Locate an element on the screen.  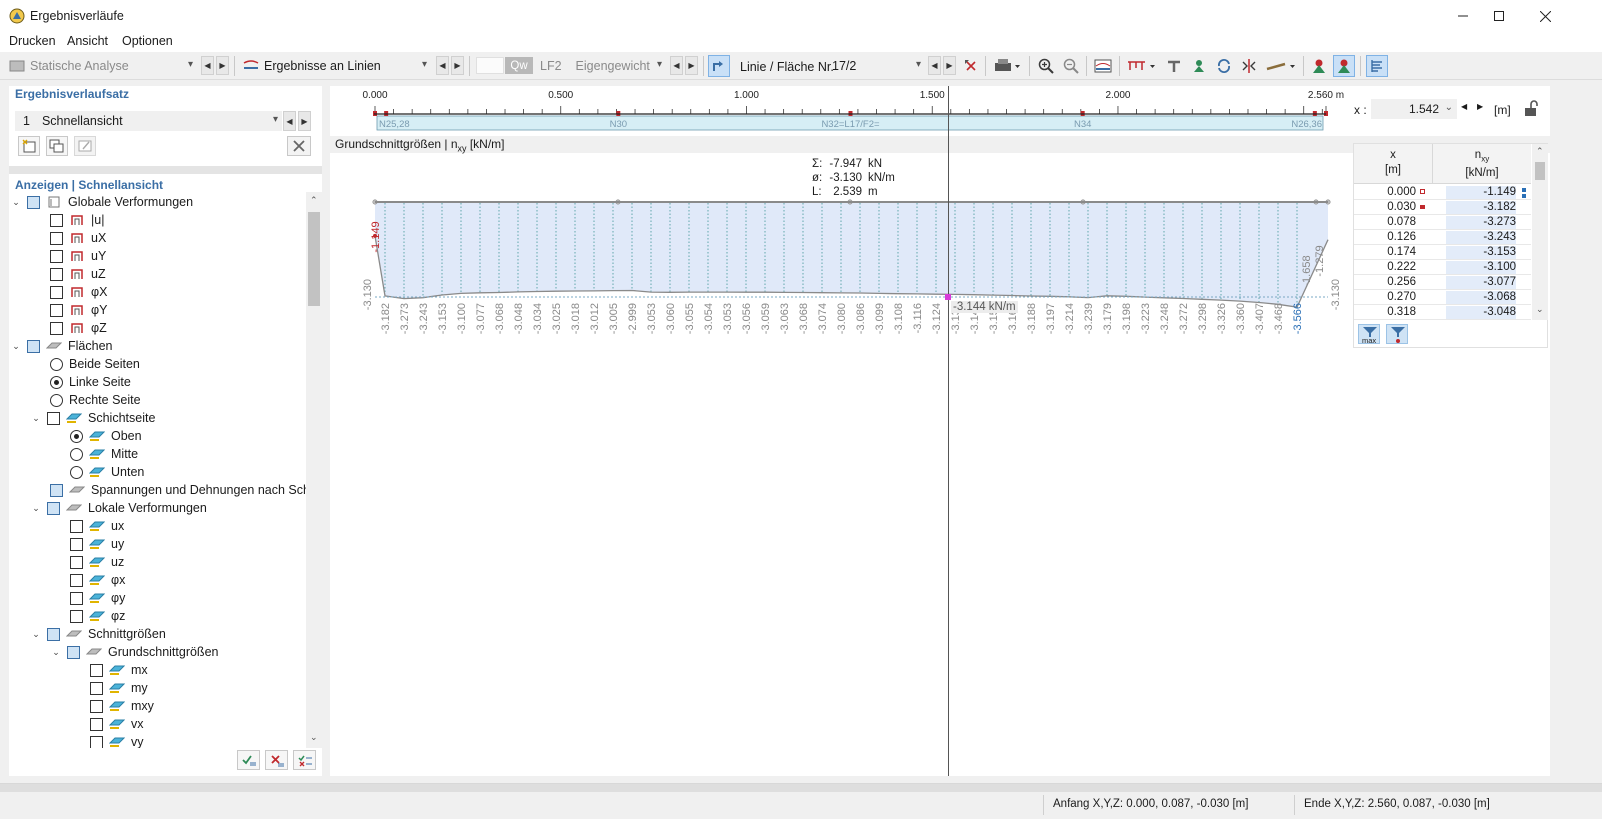
support-button is located at coordinates (1199, 66).